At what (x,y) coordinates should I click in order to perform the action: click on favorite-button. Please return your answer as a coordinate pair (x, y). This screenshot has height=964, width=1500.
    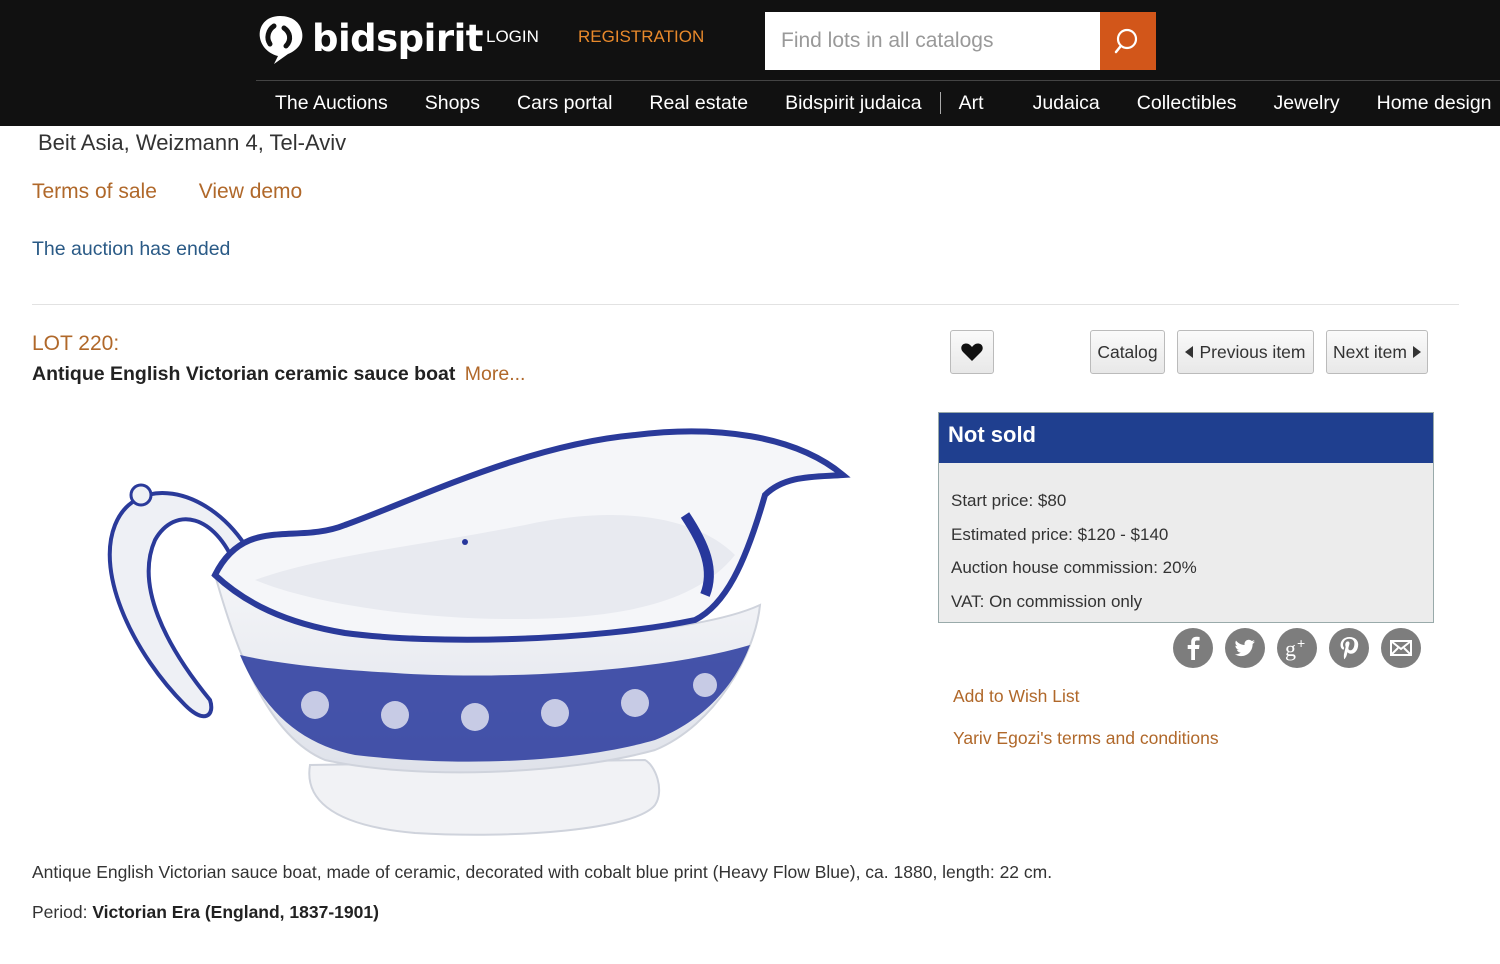
    Looking at the image, I should click on (972, 352).